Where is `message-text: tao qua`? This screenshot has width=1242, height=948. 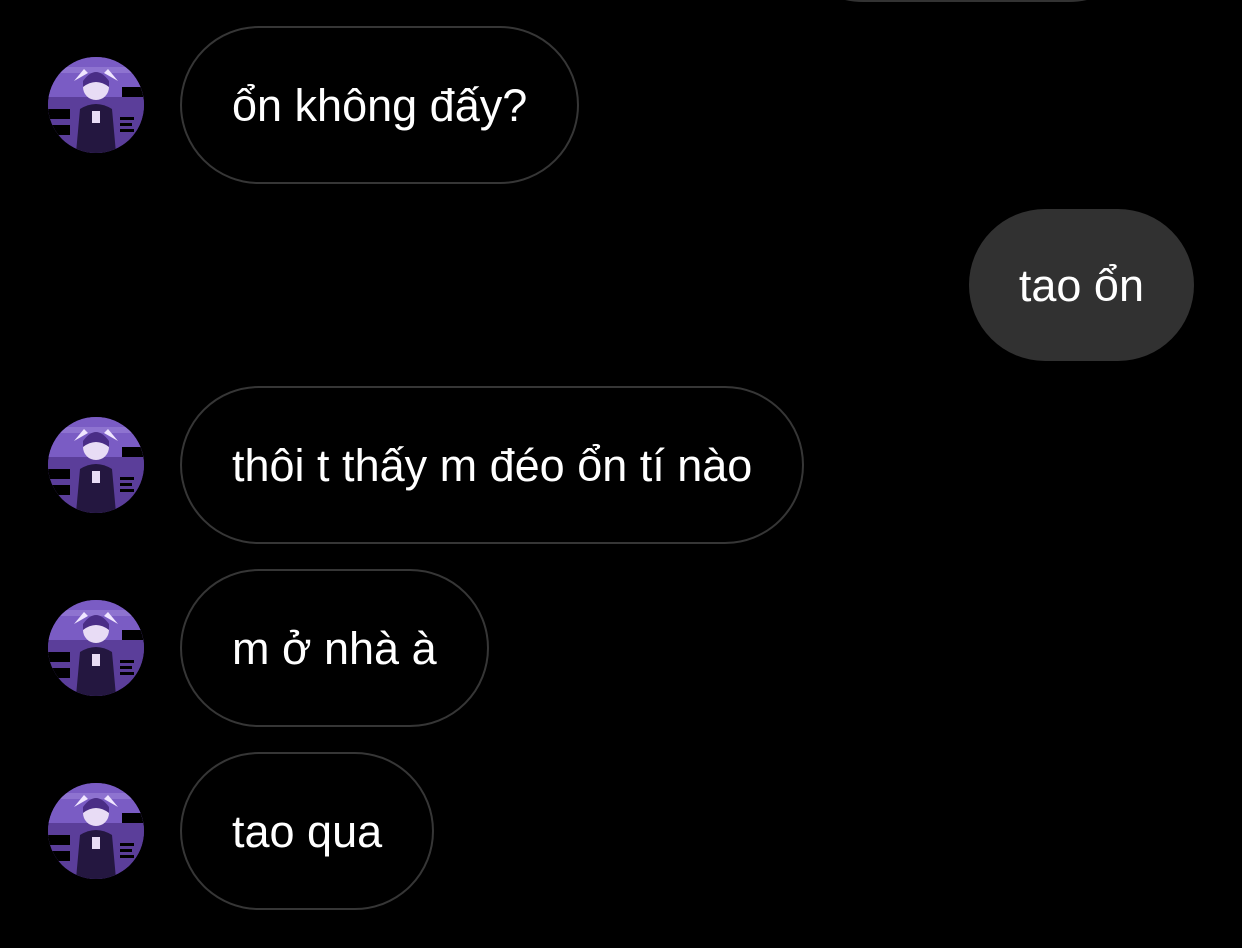
message-text: tao qua is located at coordinates (307, 831).